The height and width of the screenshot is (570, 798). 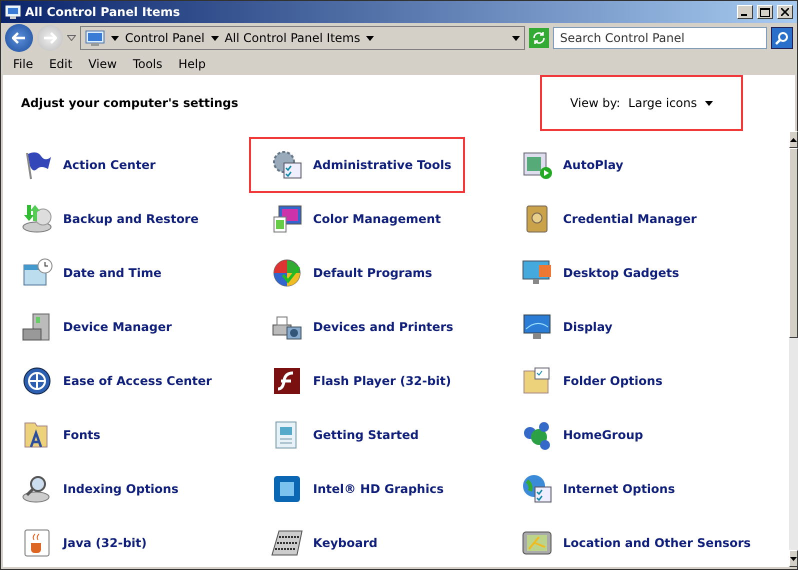 I want to click on search-button, so click(x=782, y=38).